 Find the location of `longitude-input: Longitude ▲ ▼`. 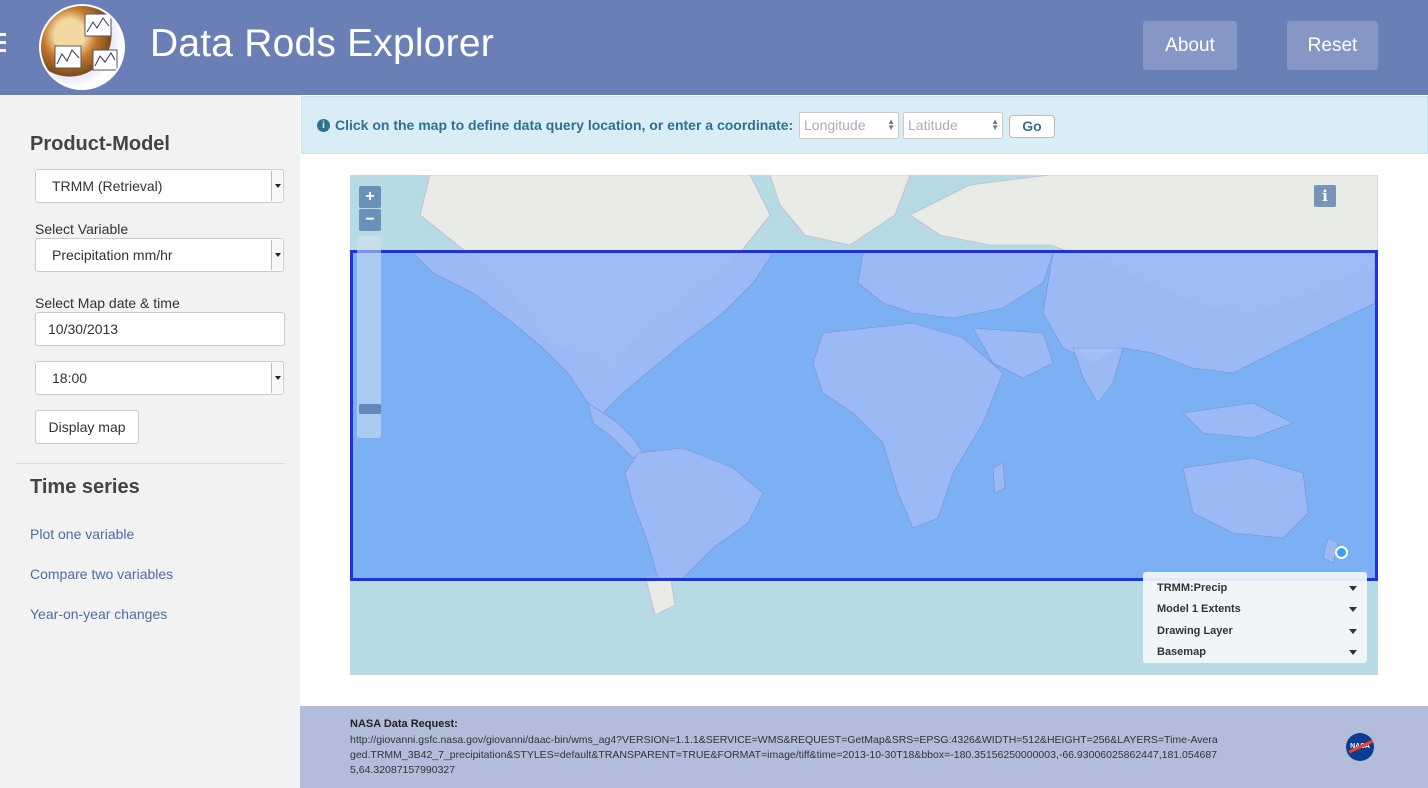

longitude-input: Longitude ▲ ▼ is located at coordinates (849, 125).